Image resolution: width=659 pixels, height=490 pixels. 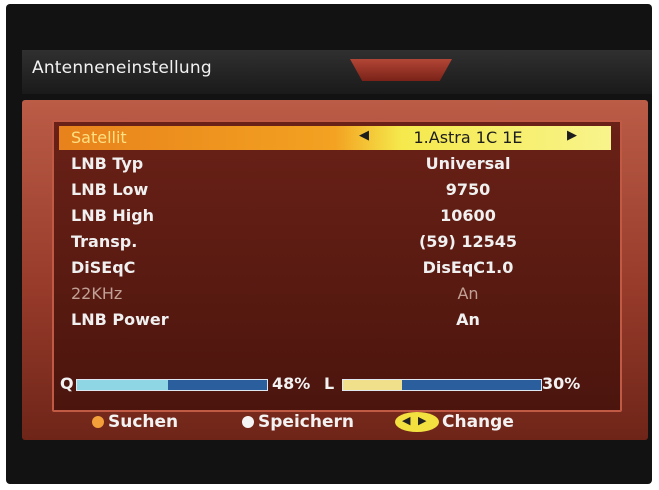 What do you see at coordinates (468, 137) in the screenshot?
I see `setting-value: 1.Astra 1C 1E` at bounding box center [468, 137].